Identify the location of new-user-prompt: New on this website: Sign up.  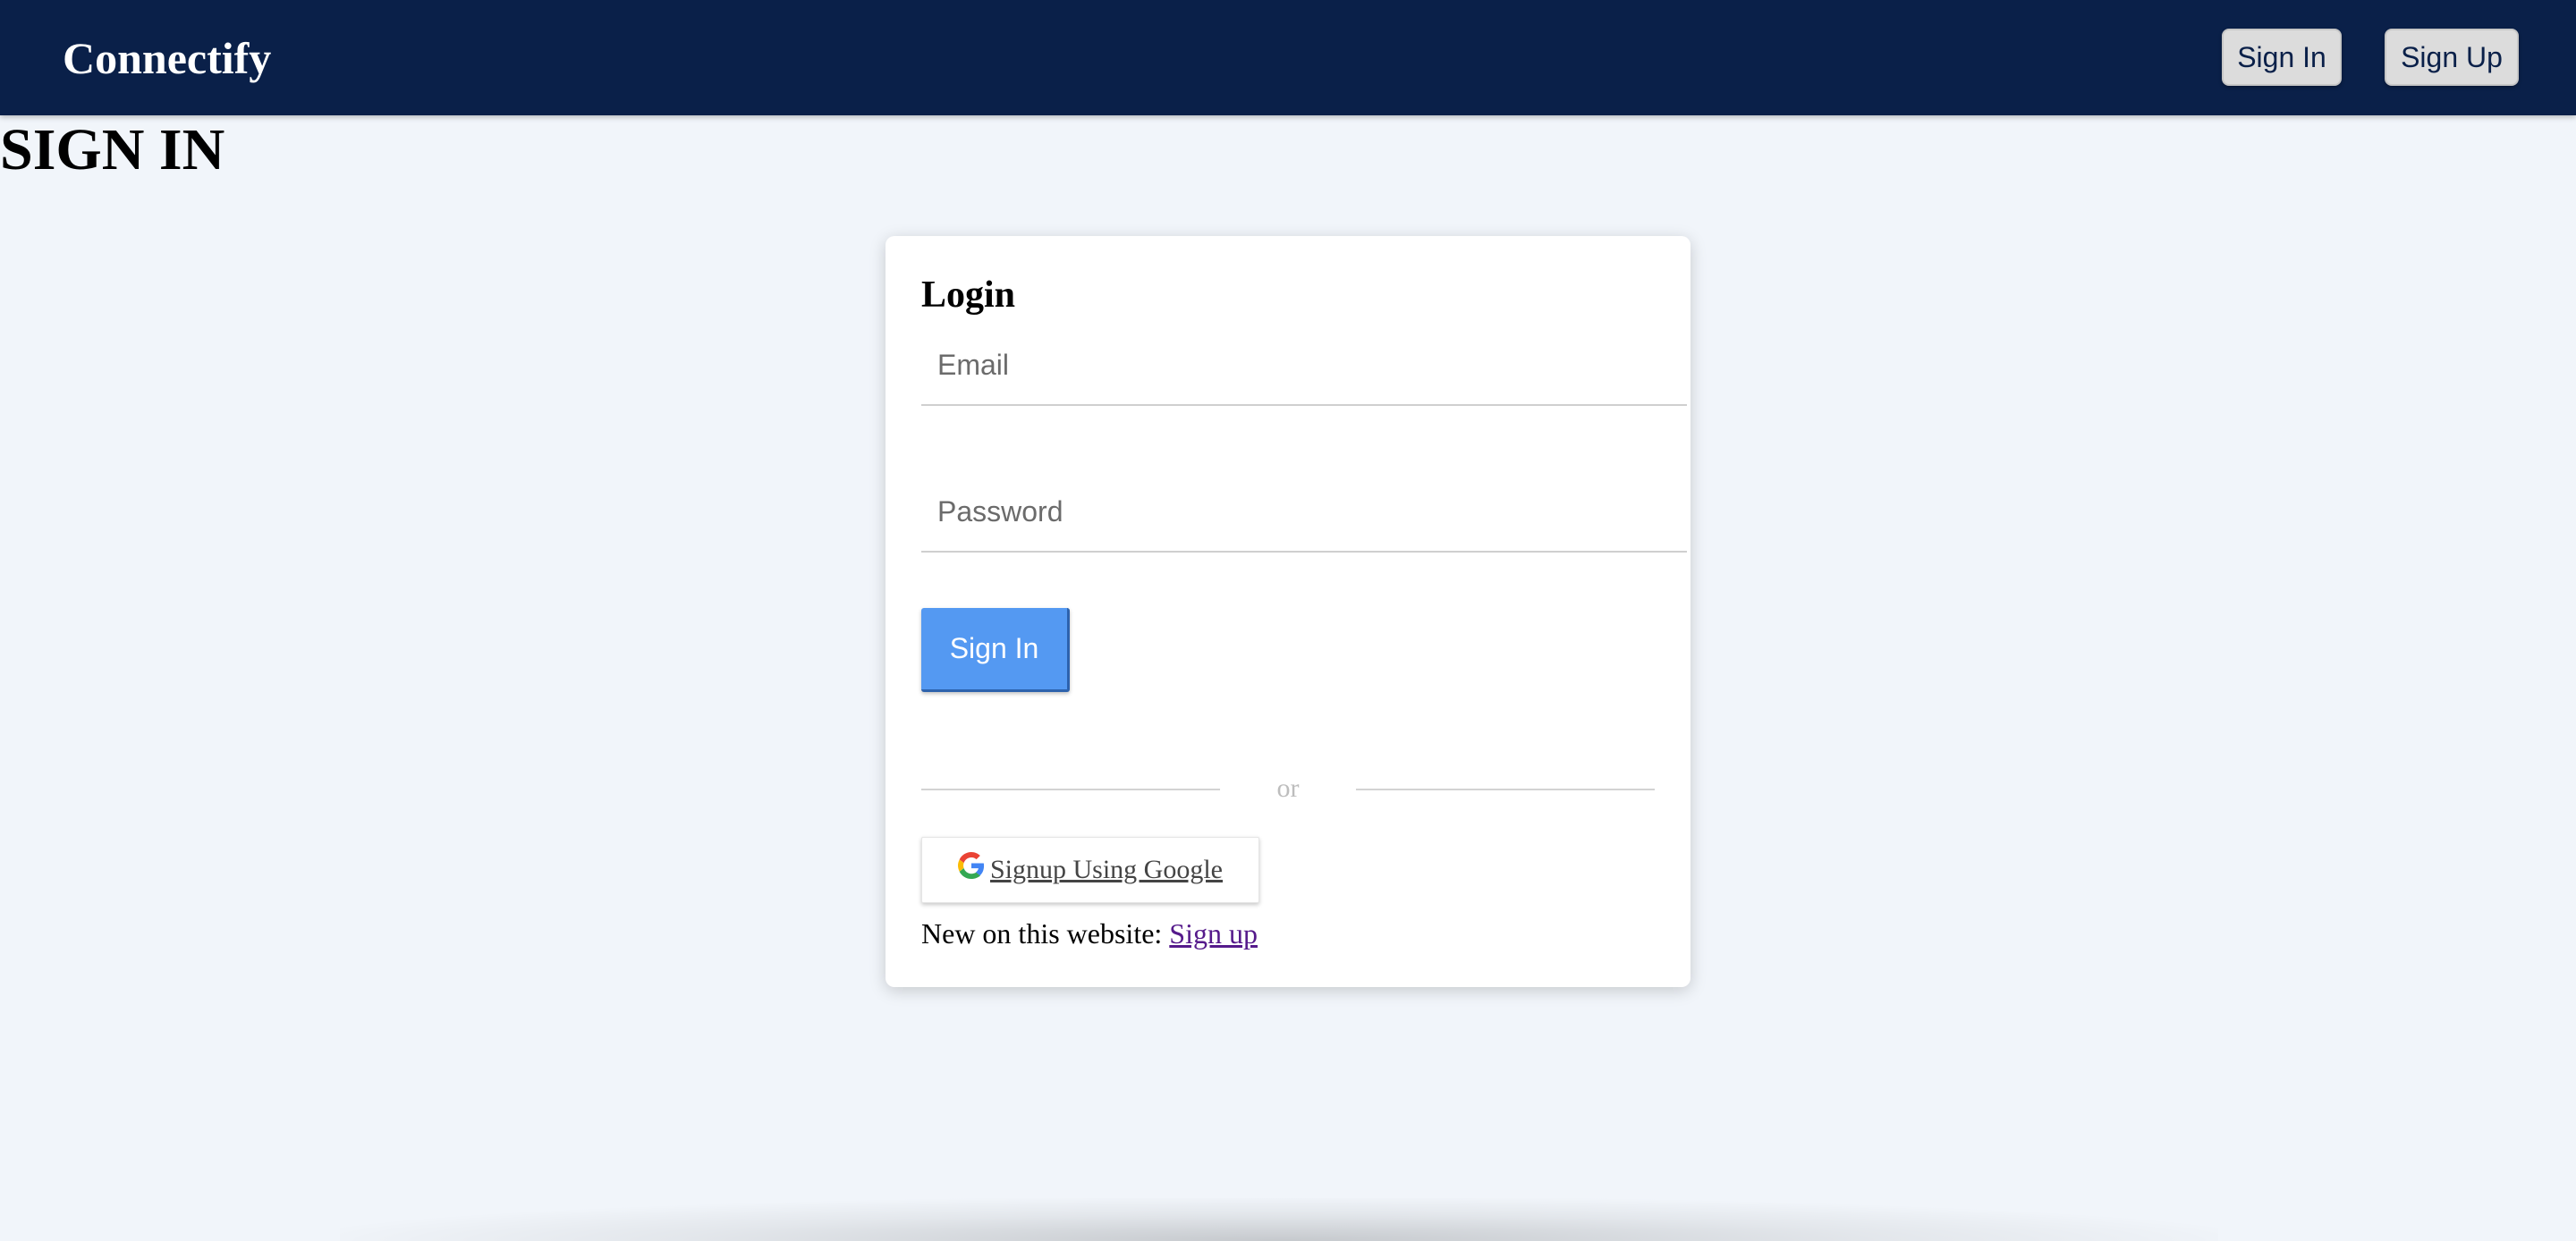
(1089, 934).